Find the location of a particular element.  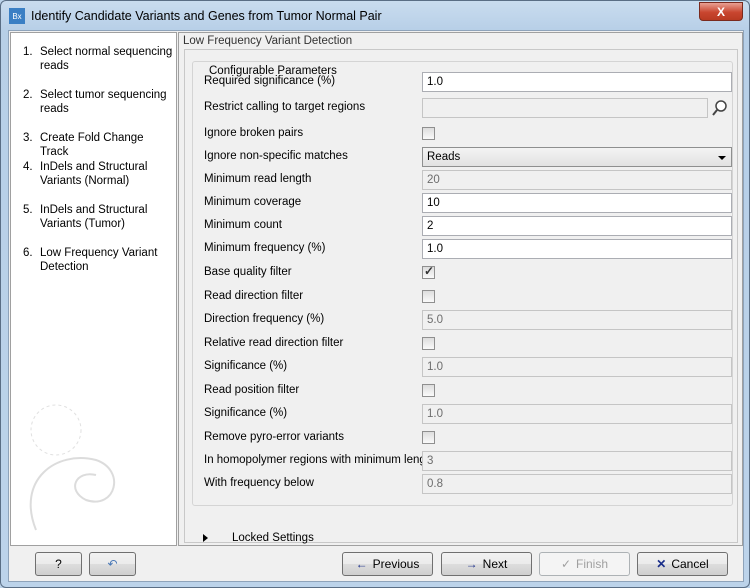

previous-label: Previous is located at coordinates (396, 564).